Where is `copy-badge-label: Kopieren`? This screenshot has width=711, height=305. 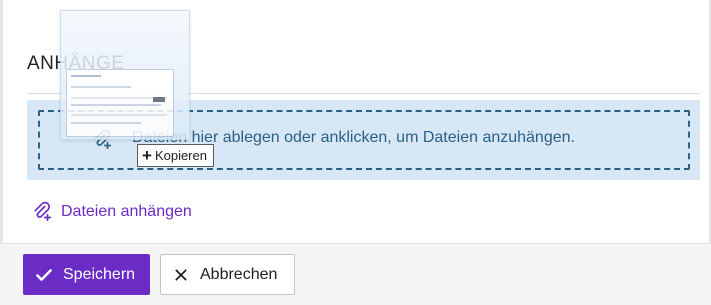 copy-badge-label: Kopieren is located at coordinates (180, 155).